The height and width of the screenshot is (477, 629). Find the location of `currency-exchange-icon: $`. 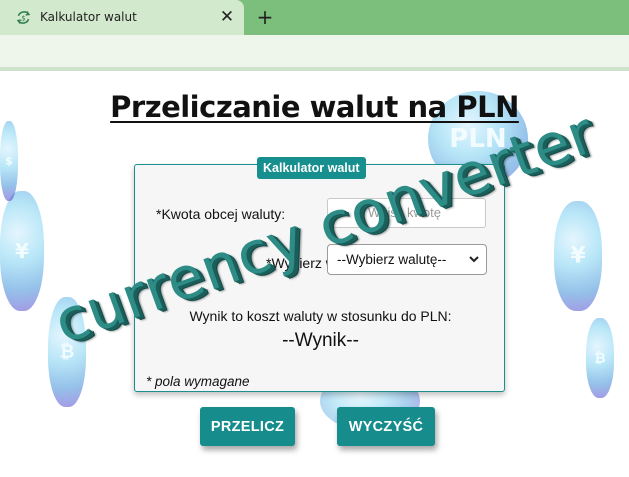

currency-exchange-icon: $ is located at coordinates (23, 17).